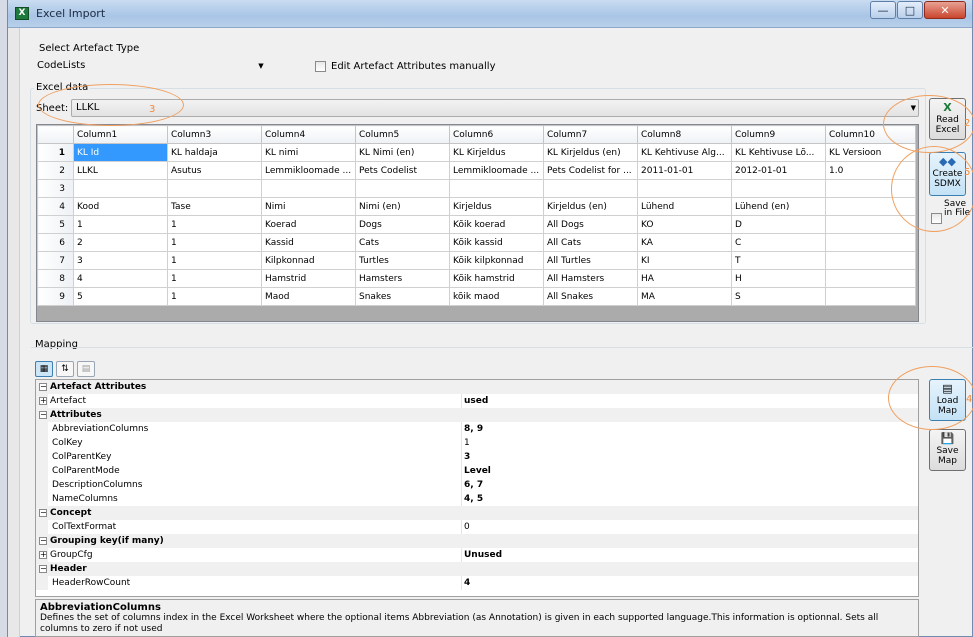 Image resolution: width=973 pixels, height=637 pixels. Describe the element at coordinates (883, 10) in the screenshot. I see `minimize-button: —` at that location.